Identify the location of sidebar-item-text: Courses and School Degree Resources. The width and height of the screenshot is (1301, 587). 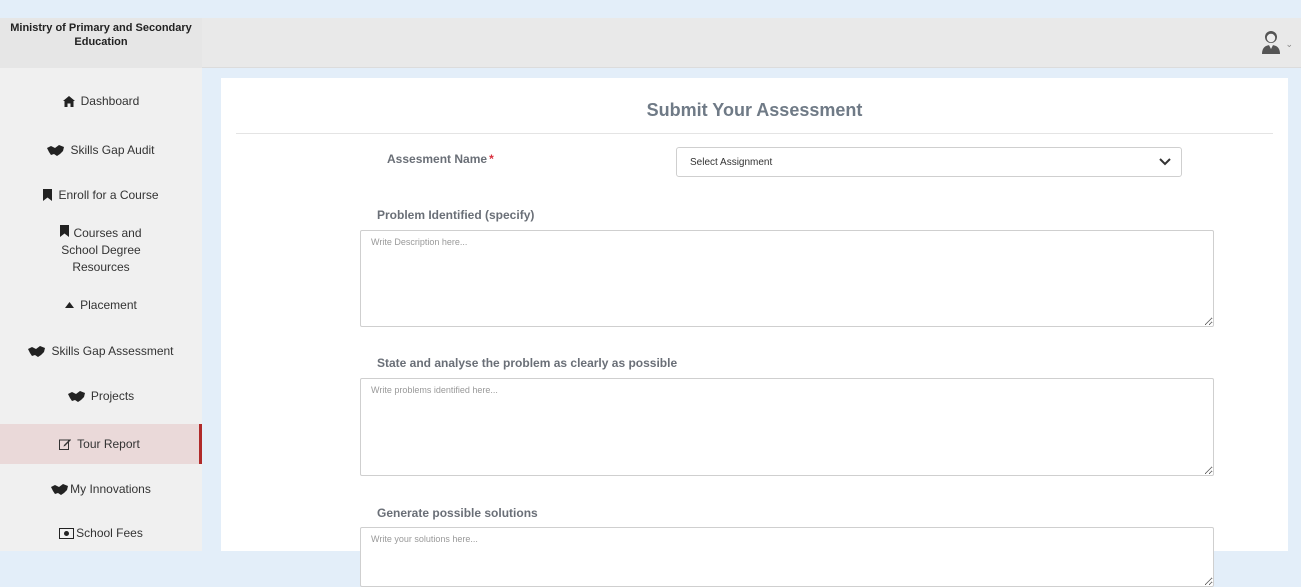
(101, 250).